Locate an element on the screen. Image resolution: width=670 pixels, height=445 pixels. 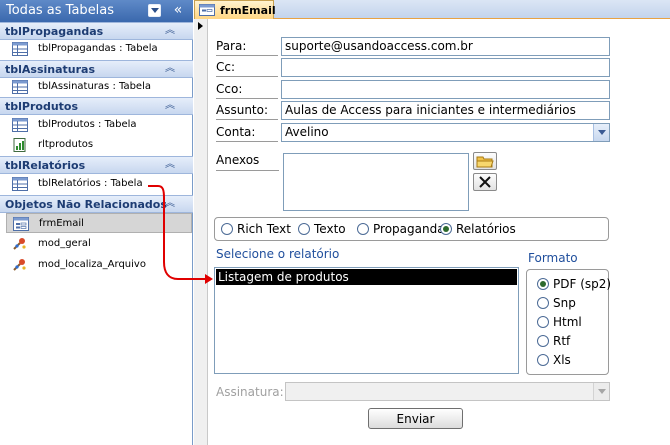
nav-group-label: tblAssinaturas is located at coordinates (50, 69).